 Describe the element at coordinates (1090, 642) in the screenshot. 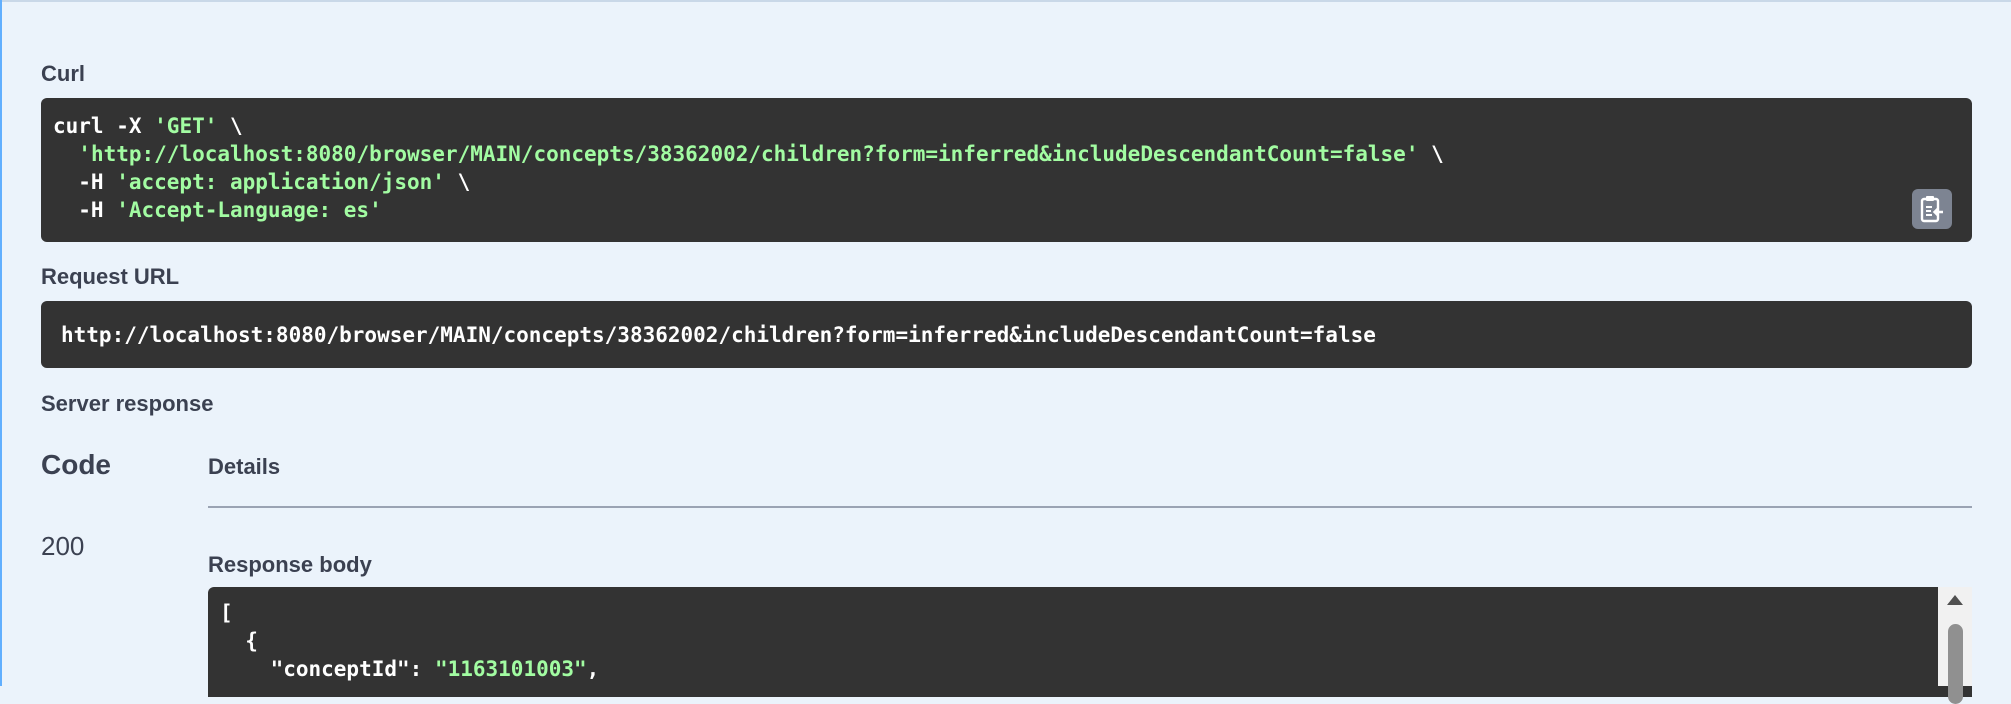

I see `response-body-code-block: [ { "conceptId": "1163101003",` at that location.